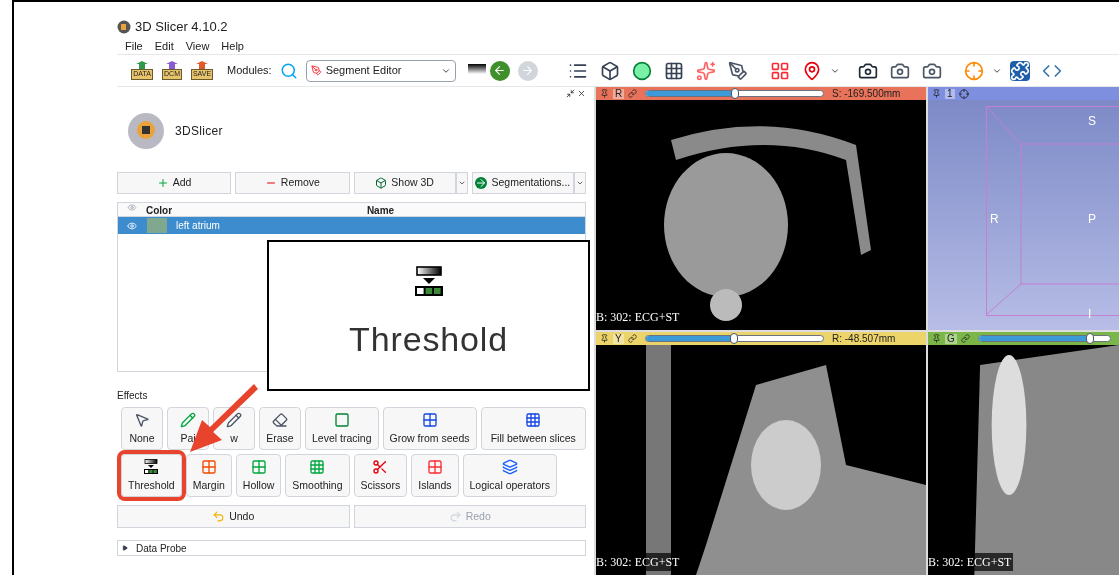 This screenshot has height=575, width=1119. What do you see at coordinates (341, 420) in the screenshot?
I see `square-icon` at bounding box center [341, 420].